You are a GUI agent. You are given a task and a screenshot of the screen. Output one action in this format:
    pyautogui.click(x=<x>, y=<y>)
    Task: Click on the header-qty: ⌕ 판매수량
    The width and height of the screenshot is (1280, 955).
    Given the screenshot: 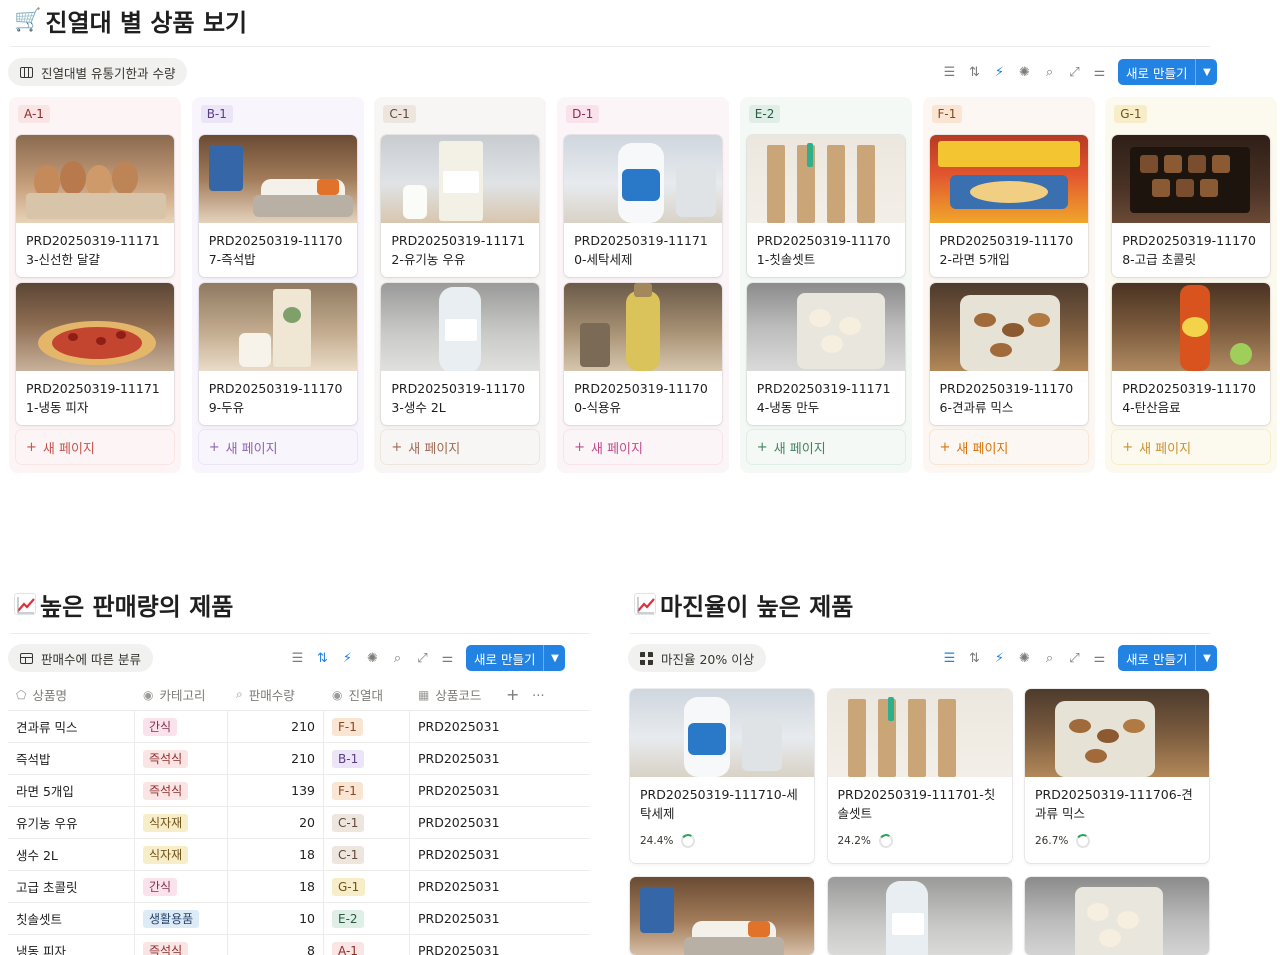 What is the action you would take?
    pyautogui.click(x=276, y=694)
    